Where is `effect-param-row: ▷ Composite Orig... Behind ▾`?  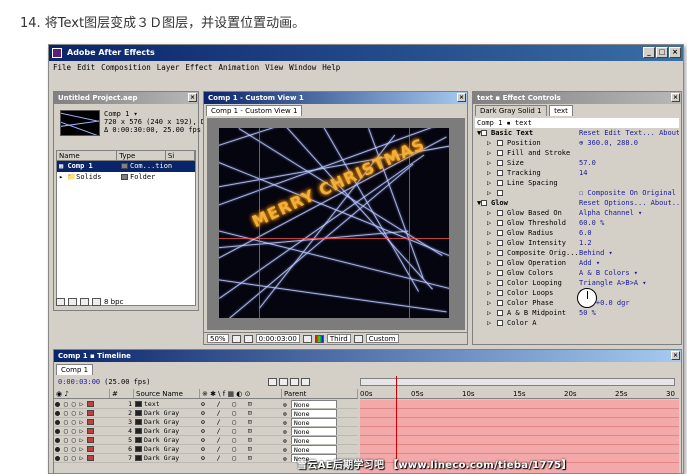 effect-param-row: ▷ Composite Orig... Behind ▾ is located at coordinates (577, 253).